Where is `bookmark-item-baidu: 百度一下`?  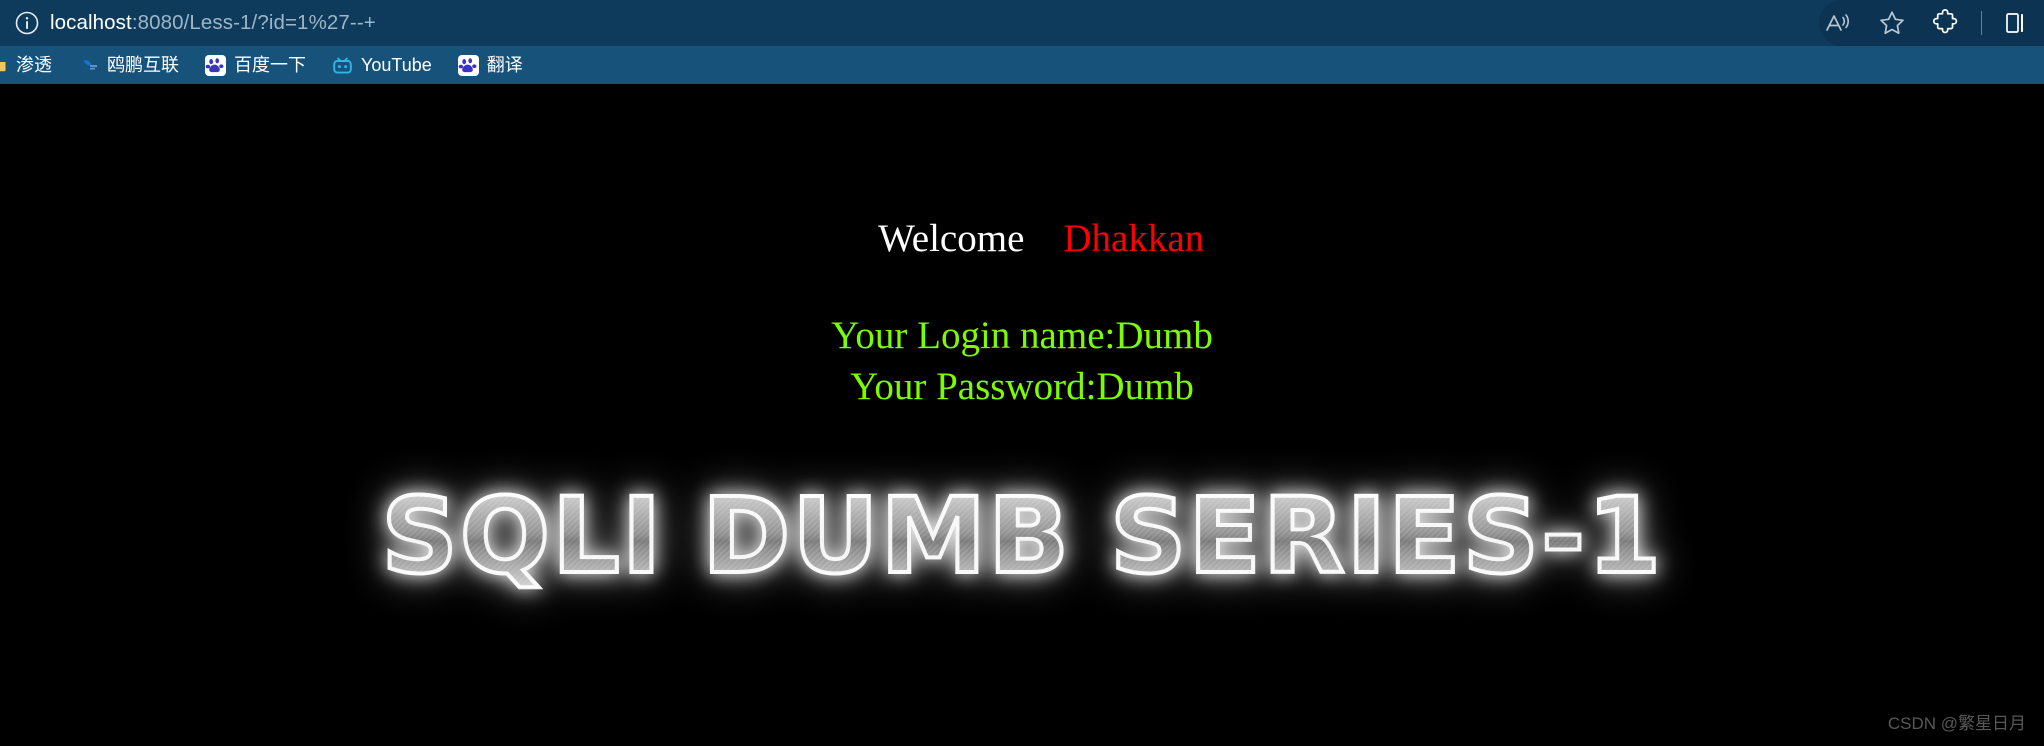
bookmark-item-baidu: 百度一下 is located at coordinates (255, 65).